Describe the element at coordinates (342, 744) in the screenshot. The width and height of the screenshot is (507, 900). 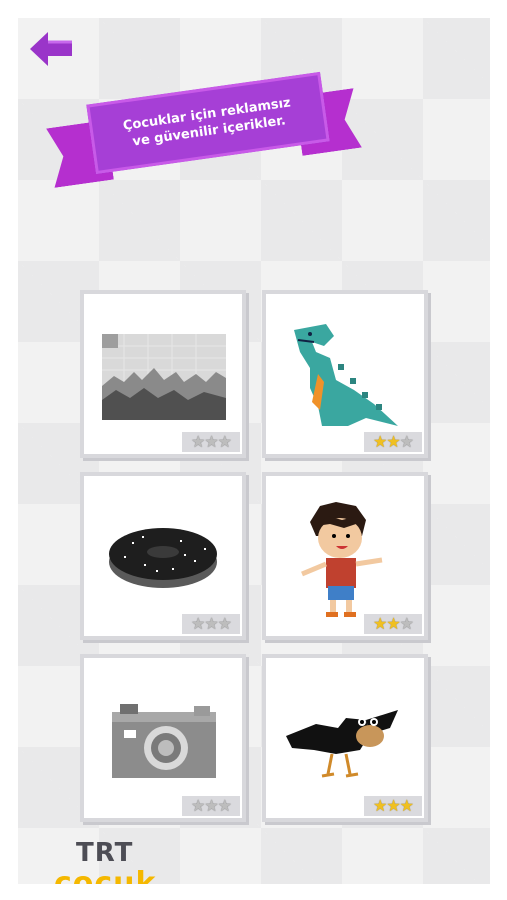
I see `crow-image` at that location.